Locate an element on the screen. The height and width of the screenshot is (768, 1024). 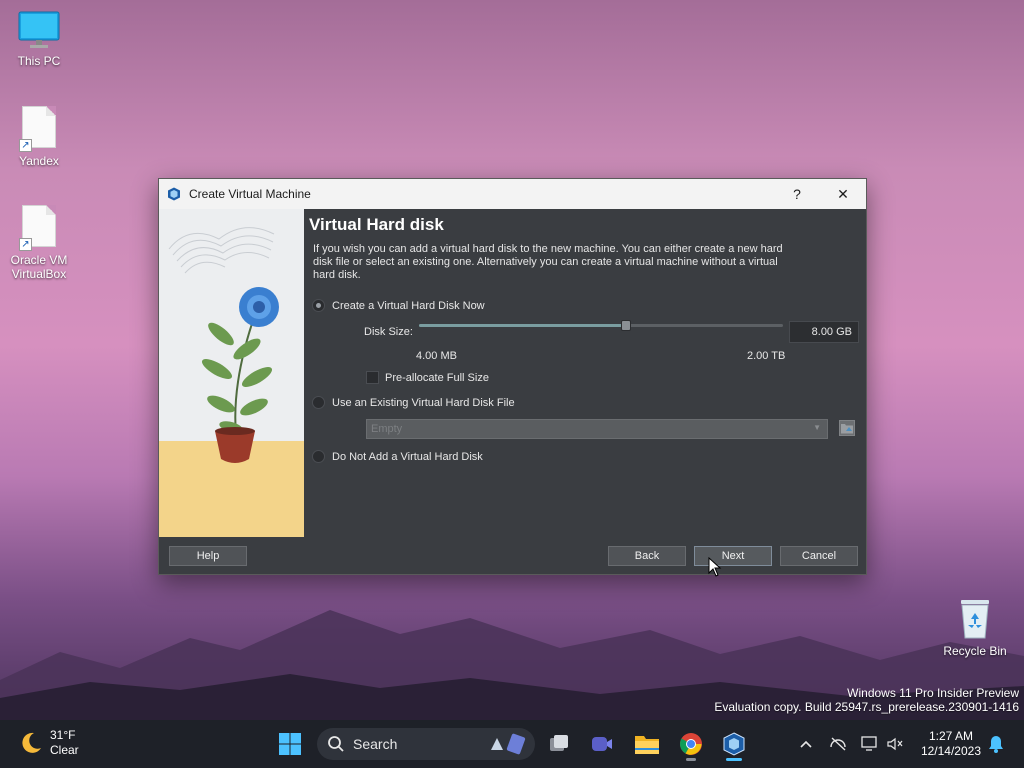
clock-time: 1:27 AM is located at coordinates (950, 736).